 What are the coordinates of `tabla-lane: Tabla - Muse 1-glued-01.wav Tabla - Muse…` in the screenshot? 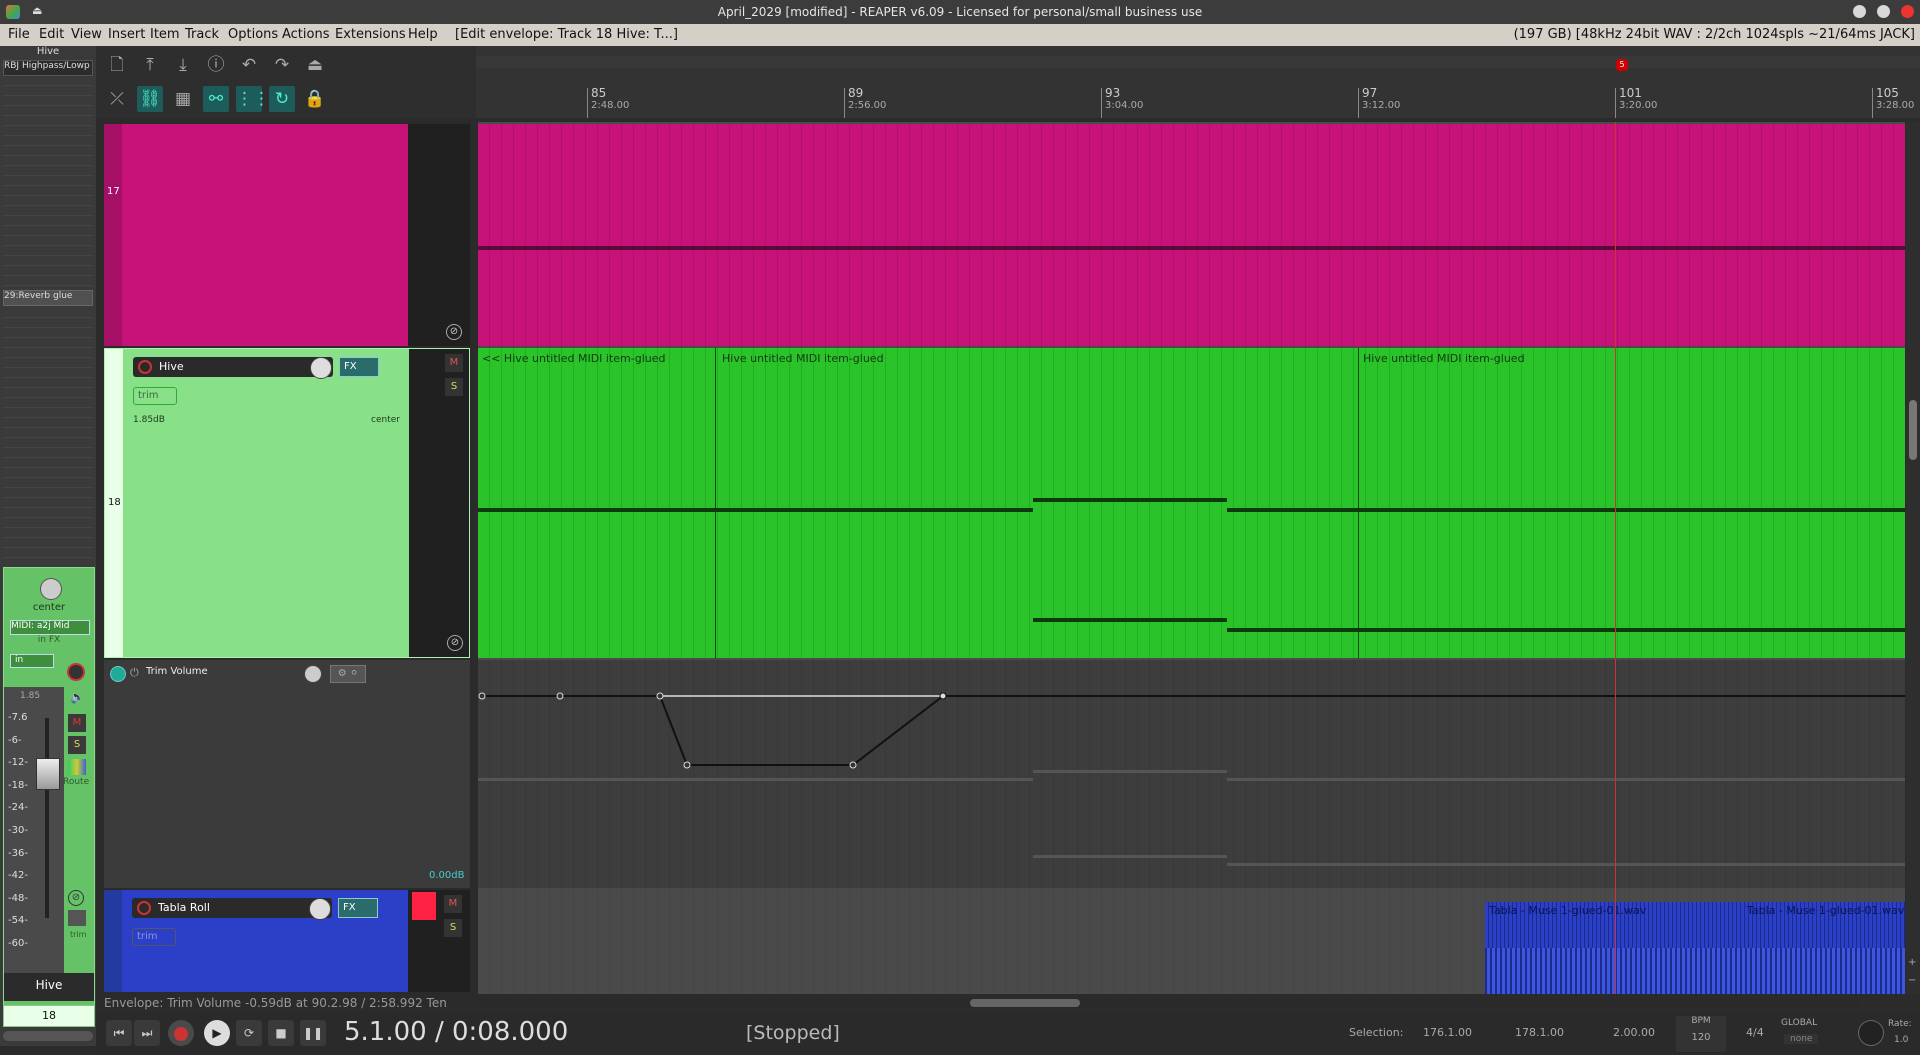 It's located at (1191, 942).